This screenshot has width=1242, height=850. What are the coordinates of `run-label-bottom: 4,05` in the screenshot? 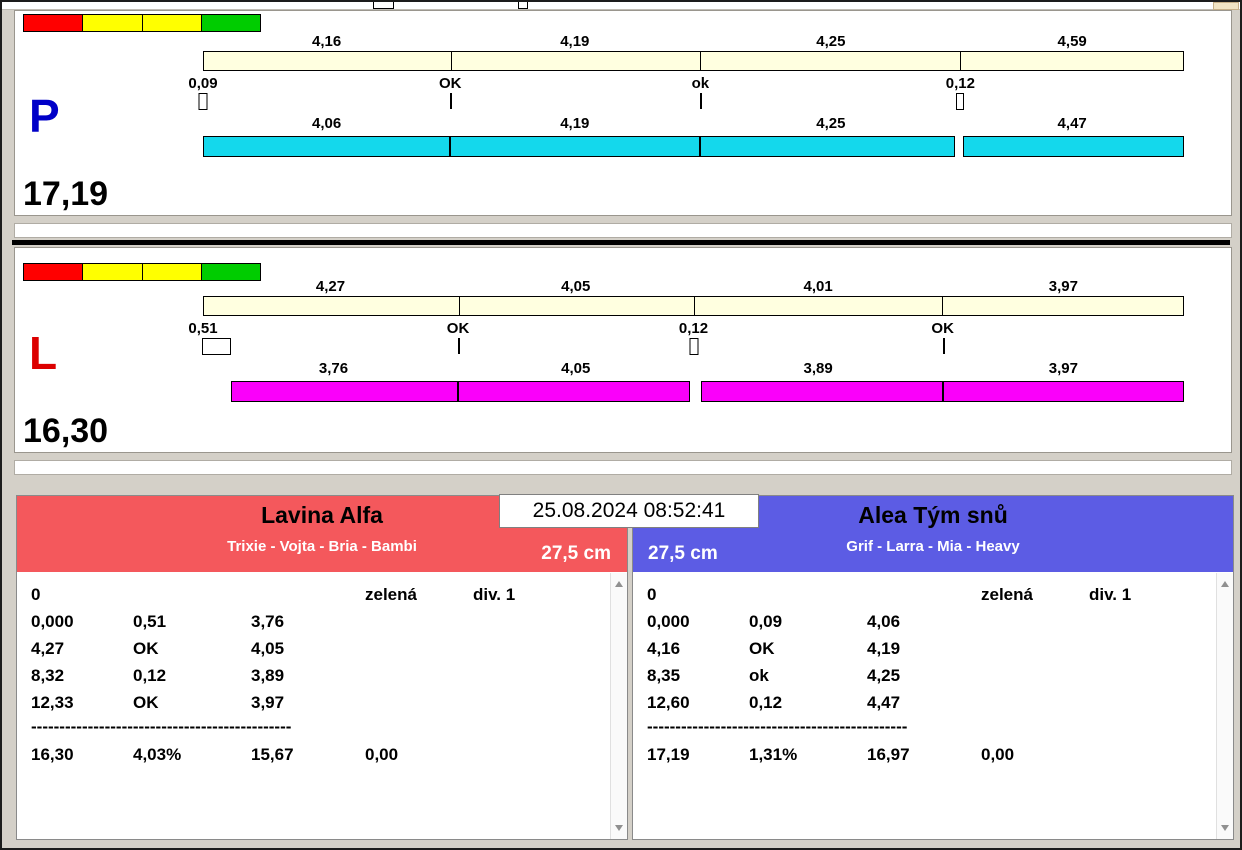 It's located at (576, 368).